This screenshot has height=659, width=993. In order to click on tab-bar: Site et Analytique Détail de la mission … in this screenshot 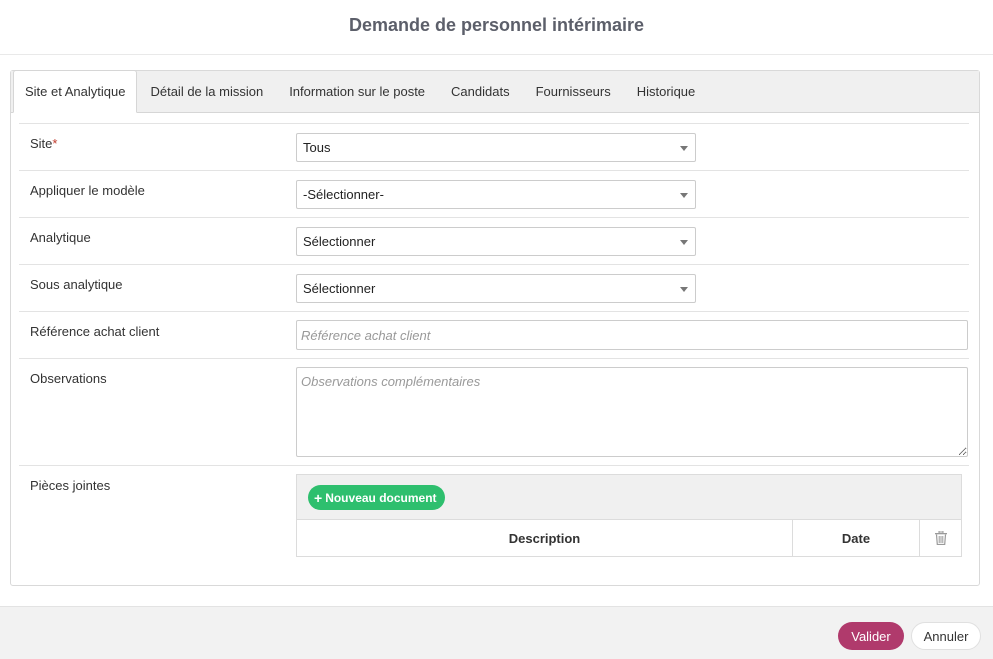, I will do `click(495, 91)`.